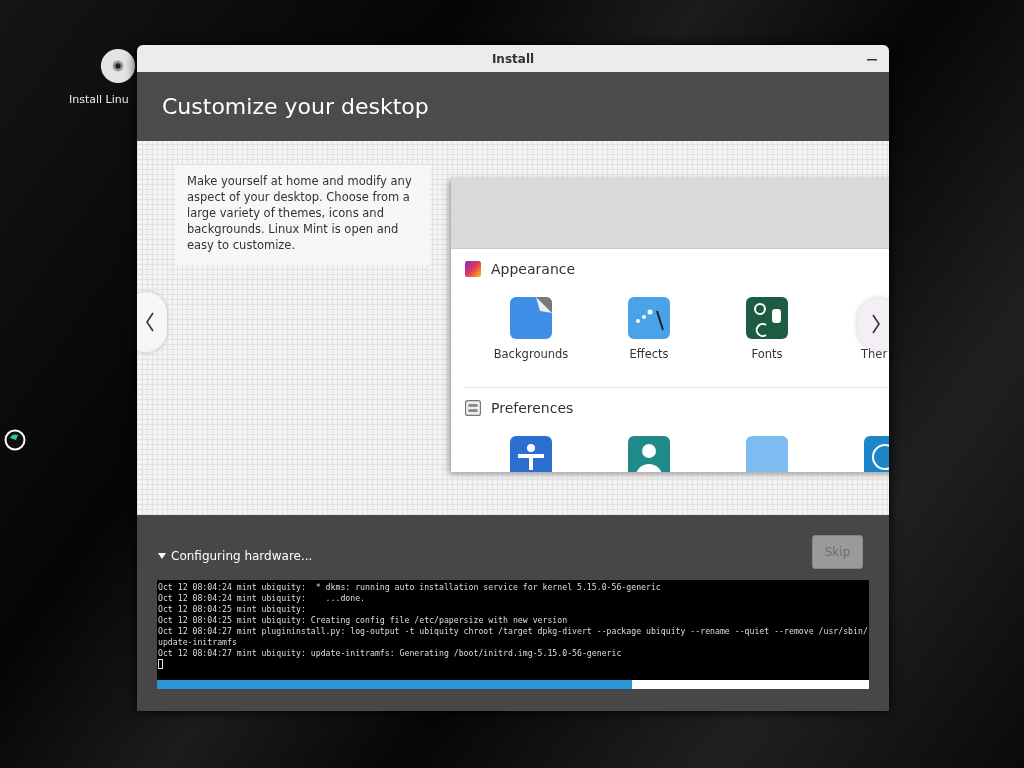 Image resolution: width=1024 pixels, height=768 pixels. What do you see at coordinates (649, 454) in the screenshot?
I see `user-icon` at bounding box center [649, 454].